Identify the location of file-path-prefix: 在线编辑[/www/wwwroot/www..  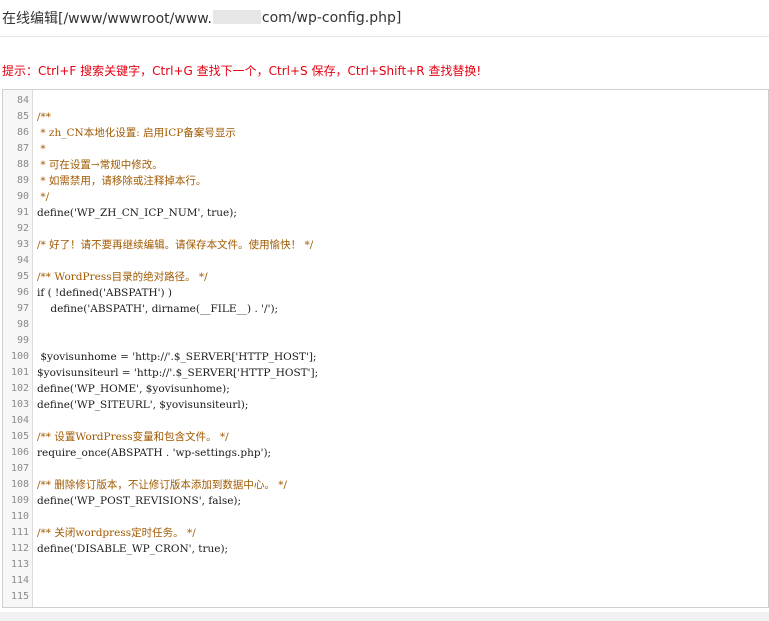
(107, 19).